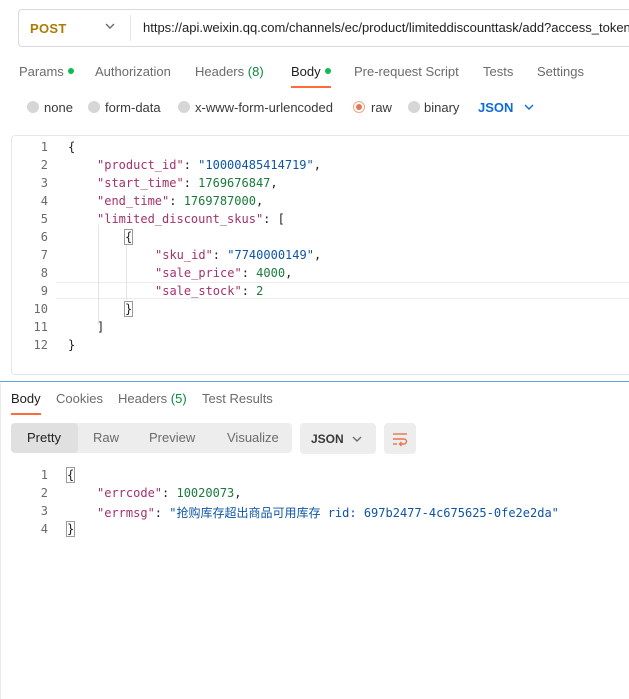  I want to click on line-number: 10, so click(40, 309).